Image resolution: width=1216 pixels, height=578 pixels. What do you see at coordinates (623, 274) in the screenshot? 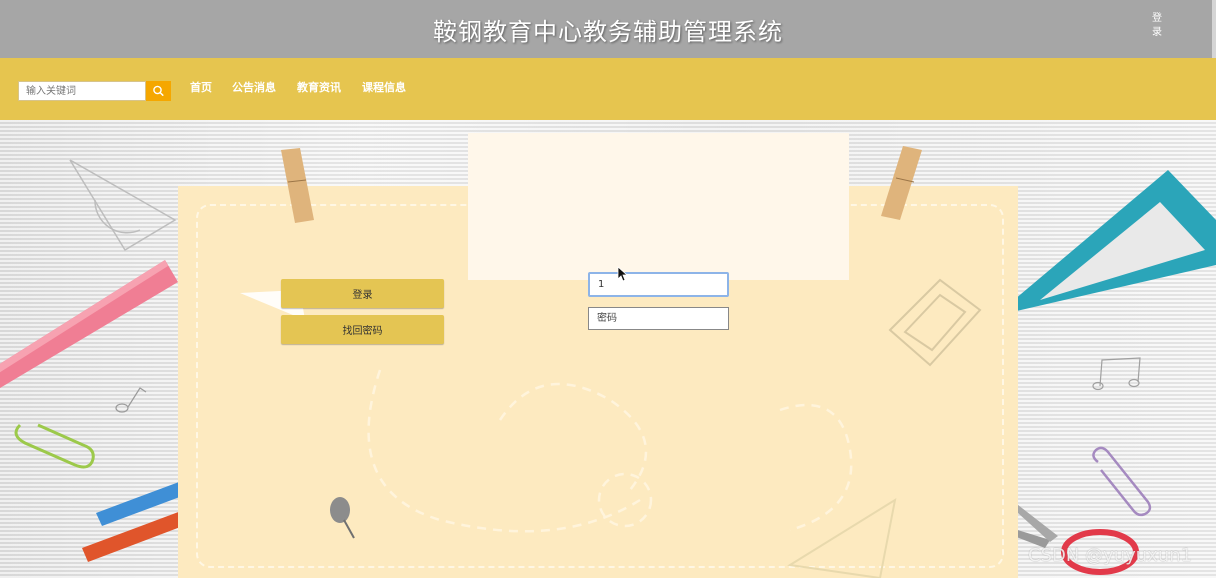
I see `mouse-cursor-icon` at bounding box center [623, 274].